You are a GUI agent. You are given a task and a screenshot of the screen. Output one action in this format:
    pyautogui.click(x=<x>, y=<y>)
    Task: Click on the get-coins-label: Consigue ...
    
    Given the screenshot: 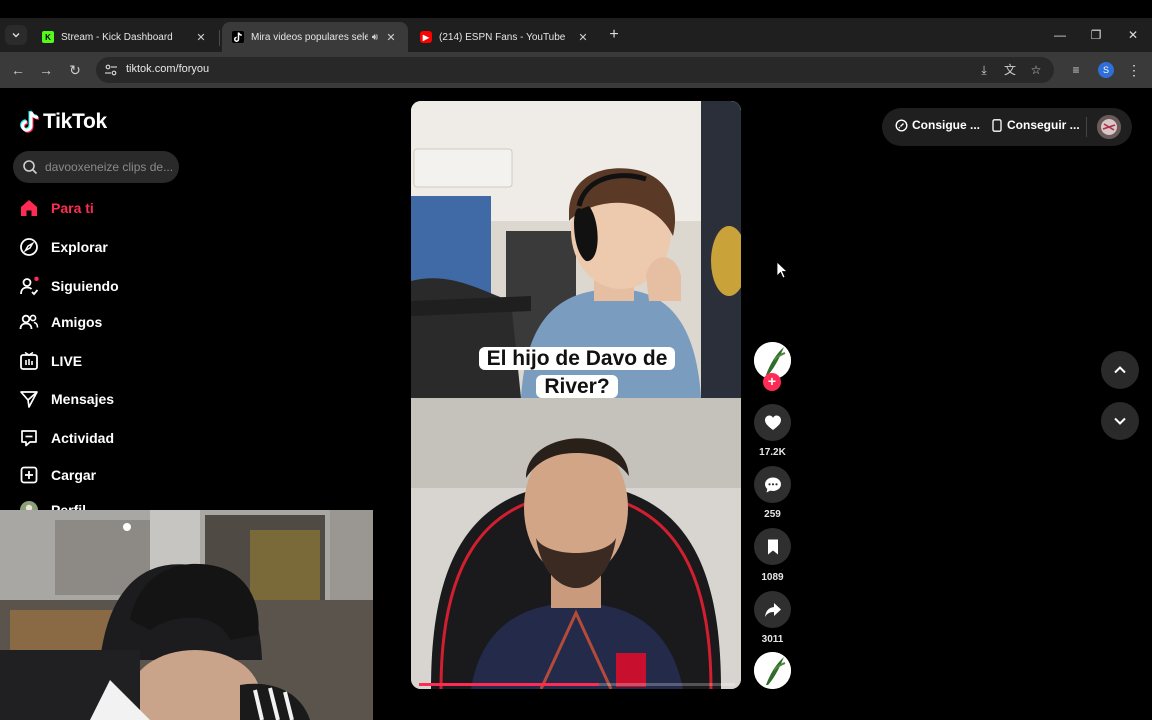 What is the action you would take?
    pyautogui.click(x=946, y=125)
    